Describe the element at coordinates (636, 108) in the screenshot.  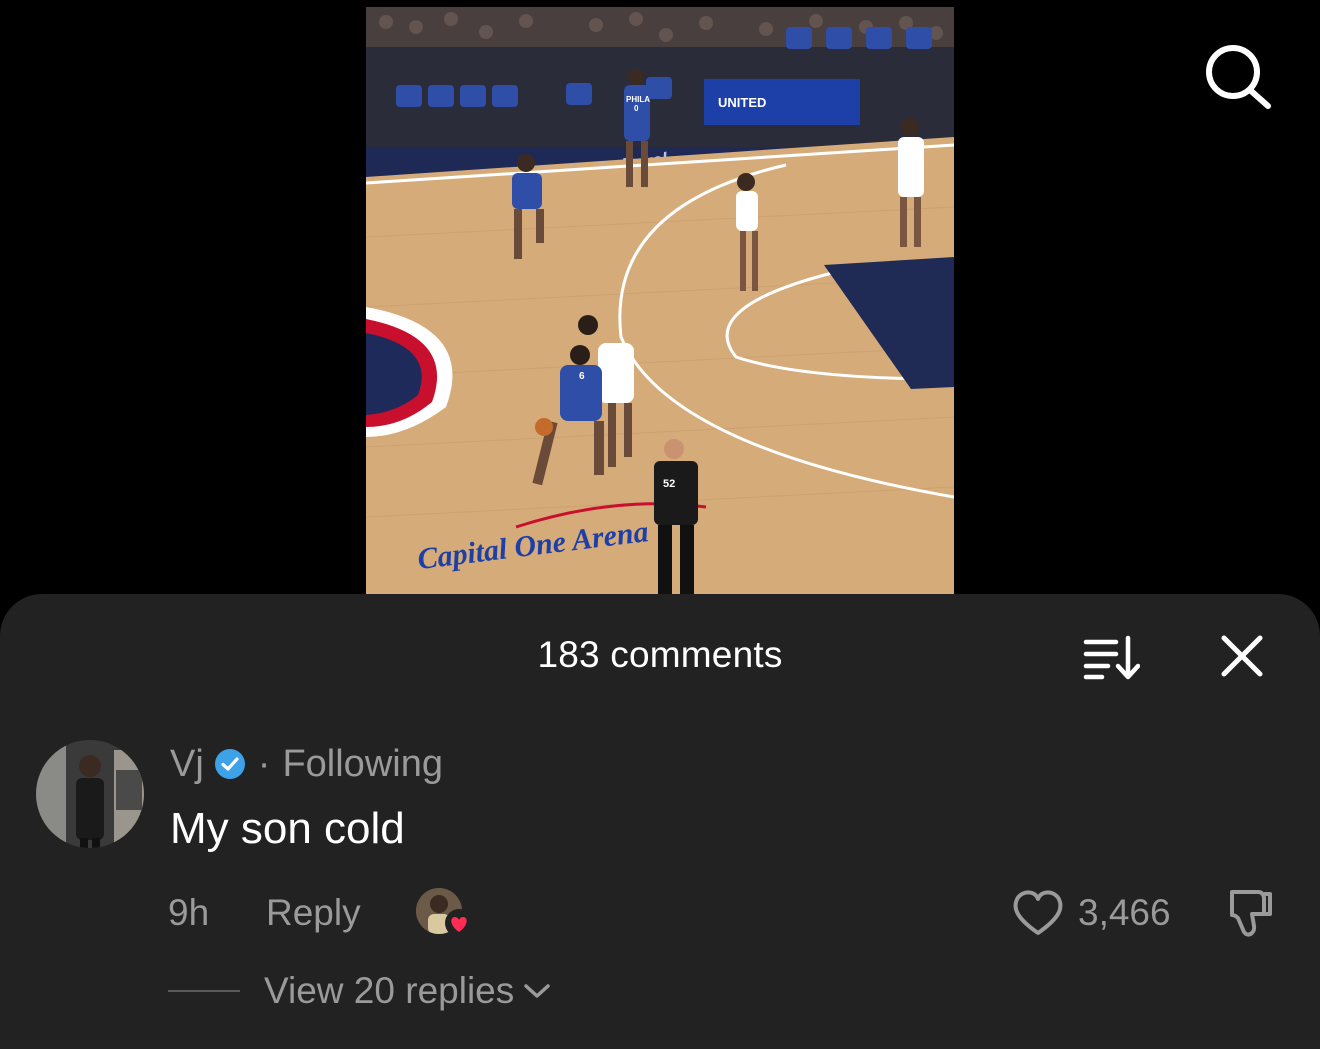
I see `video-jersey-phila-number: 0` at that location.